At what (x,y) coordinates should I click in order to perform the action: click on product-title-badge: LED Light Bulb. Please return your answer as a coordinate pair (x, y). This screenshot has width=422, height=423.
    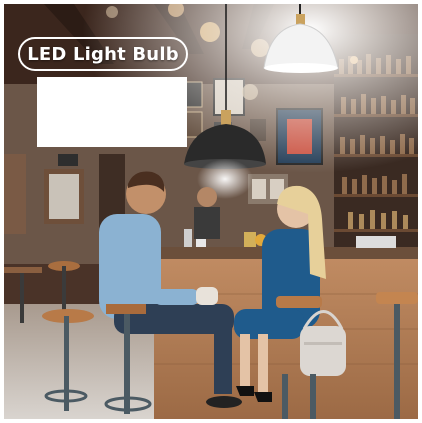
    Looking at the image, I should click on (103, 54).